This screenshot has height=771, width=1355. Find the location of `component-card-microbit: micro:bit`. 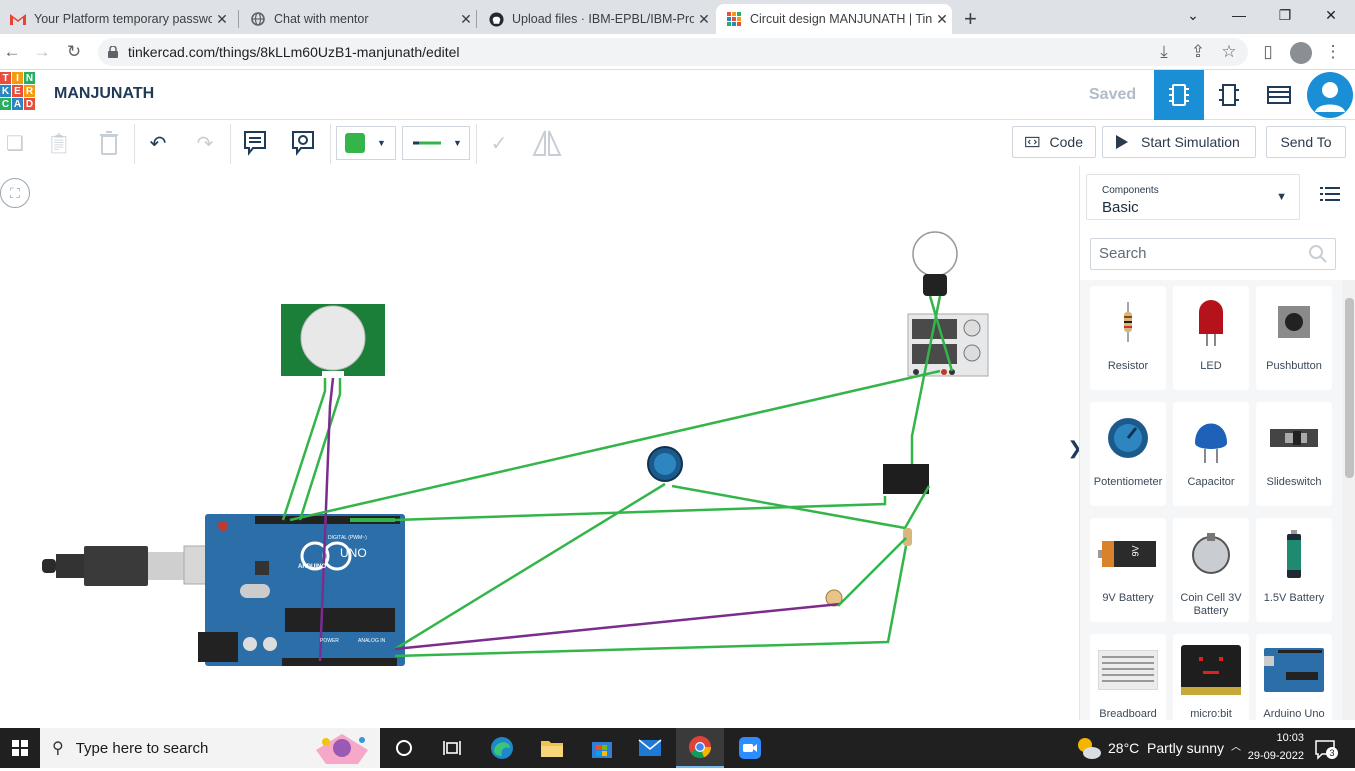

component-card-microbit: micro:bit is located at coordinates (1211, 677).